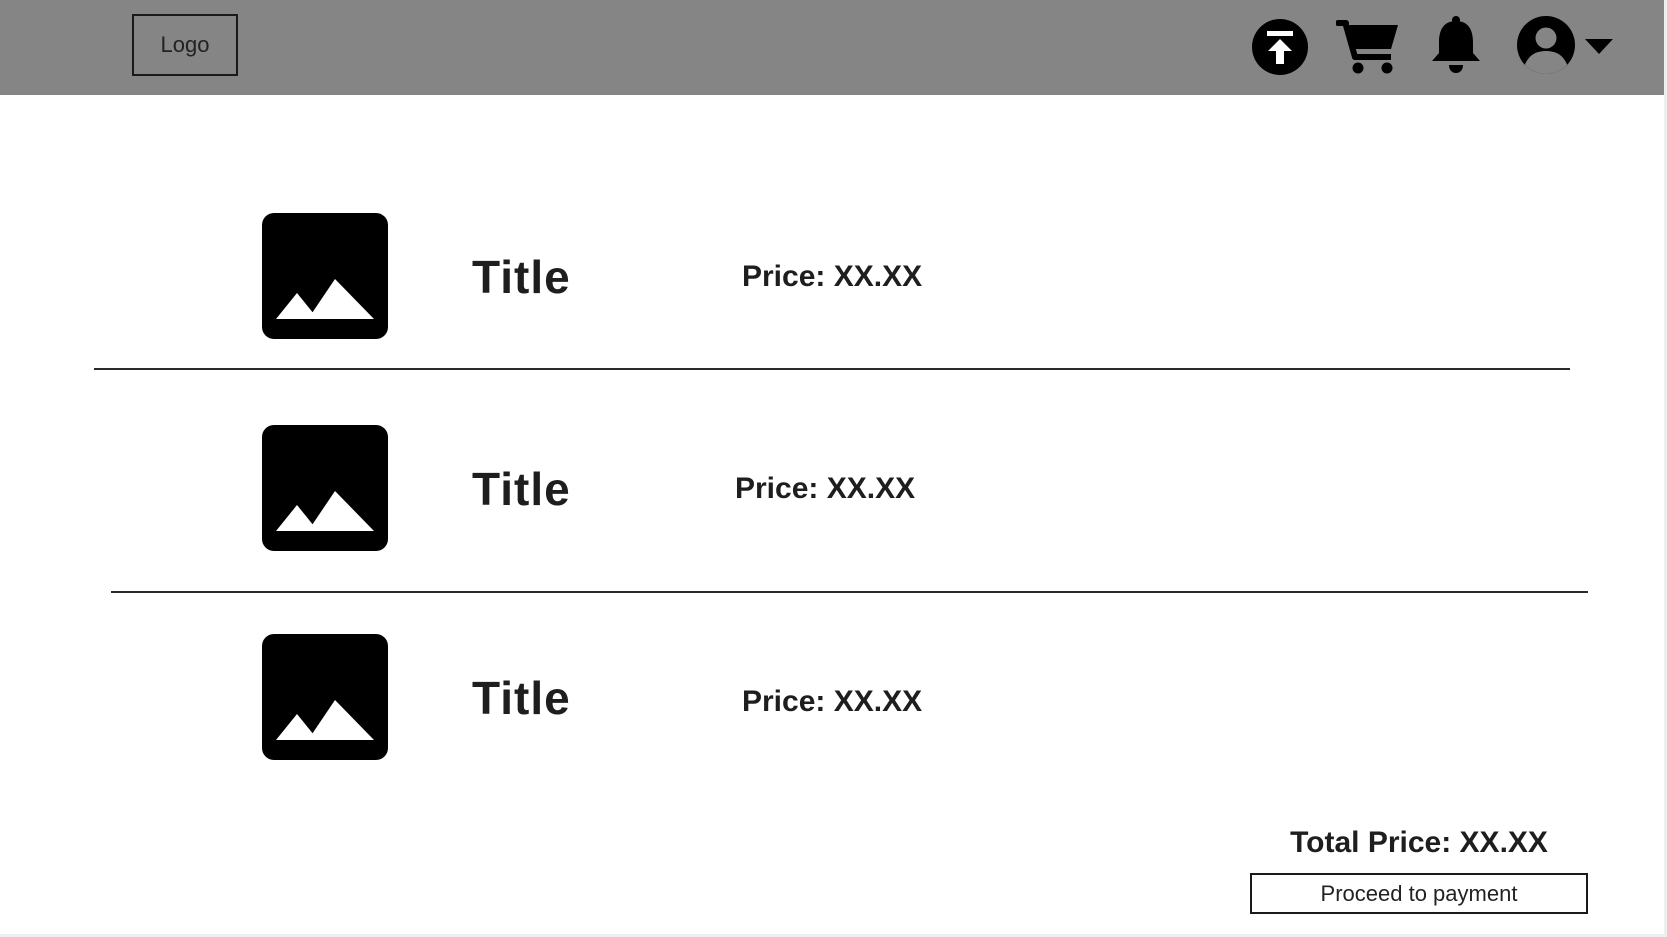 The width and height of the screenshot is (1667, 937). What do you see at coordinates (832, 47) in the screenshot?
I see `top-navigation-bar: Logo` at bounding box center [832, 47].